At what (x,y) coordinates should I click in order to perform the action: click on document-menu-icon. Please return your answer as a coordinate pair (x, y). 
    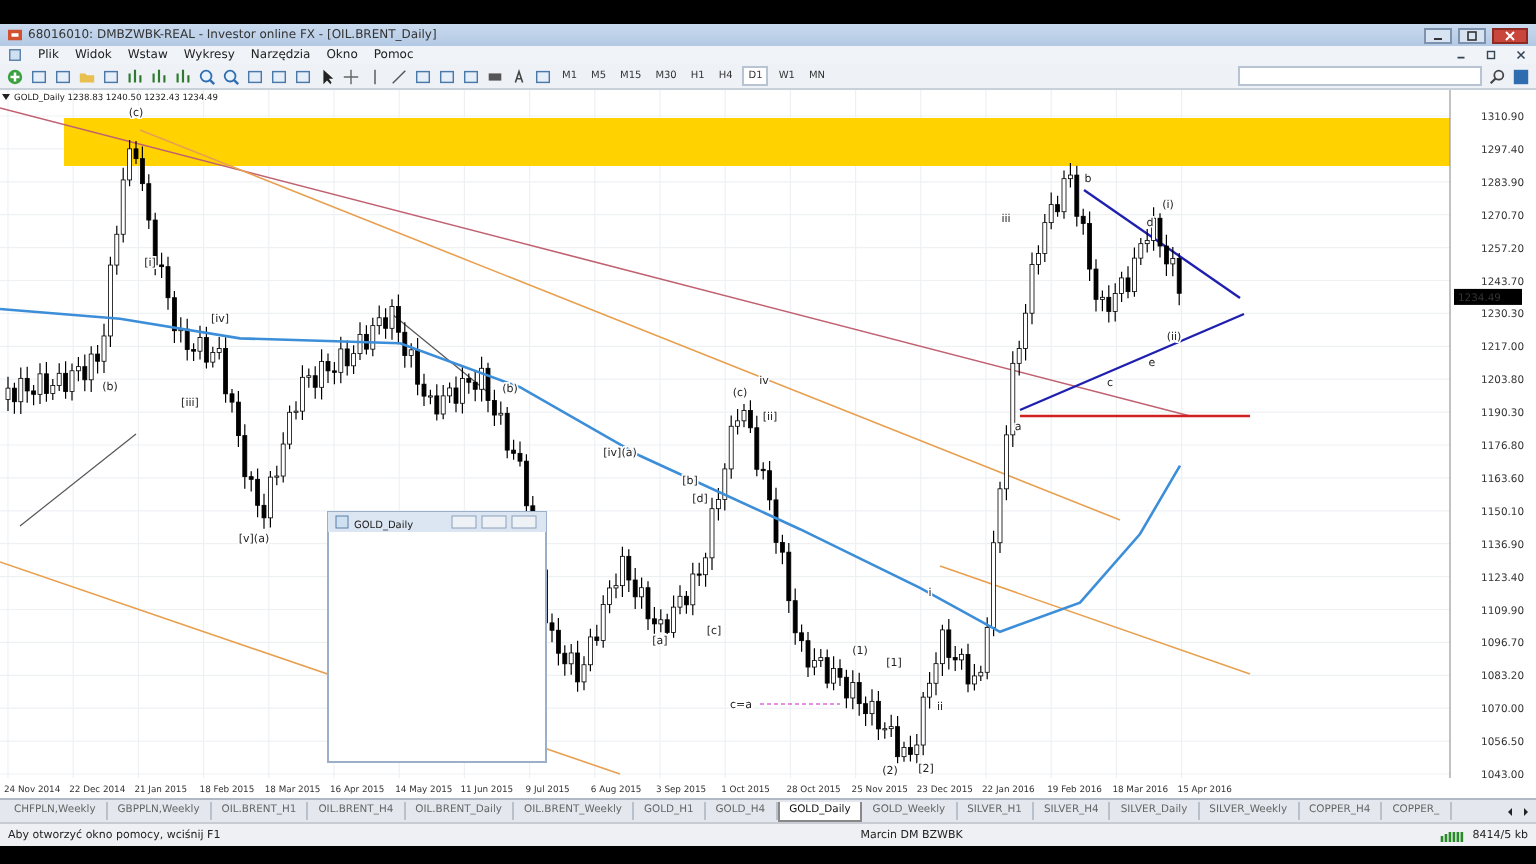
    Looking at the image, I should click on (15, 55).